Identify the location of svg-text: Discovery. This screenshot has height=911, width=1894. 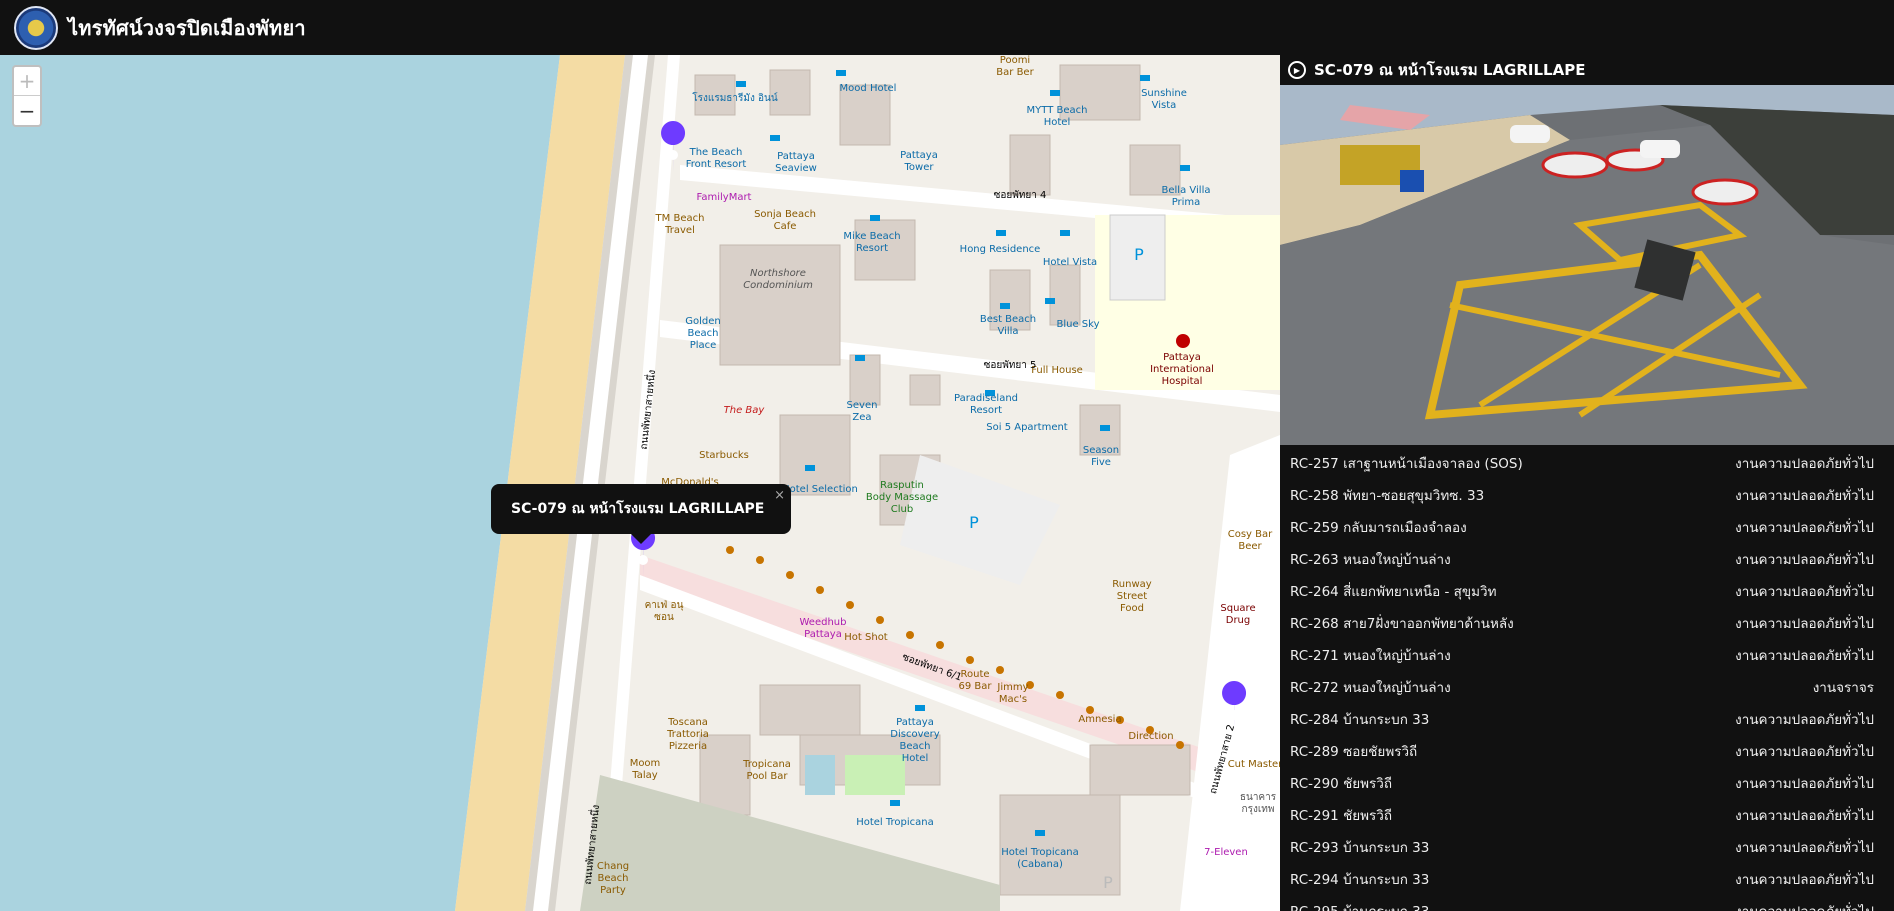
(914, 734).